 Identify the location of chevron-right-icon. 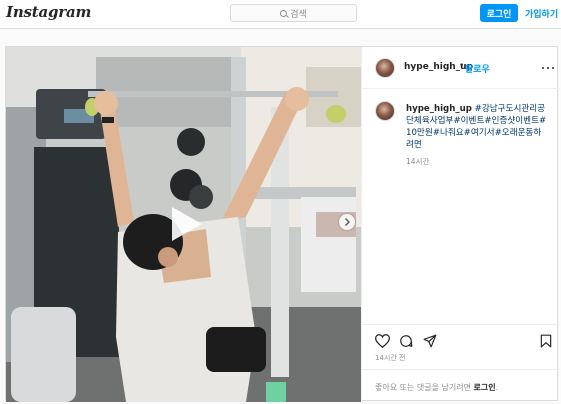
(347, 222).